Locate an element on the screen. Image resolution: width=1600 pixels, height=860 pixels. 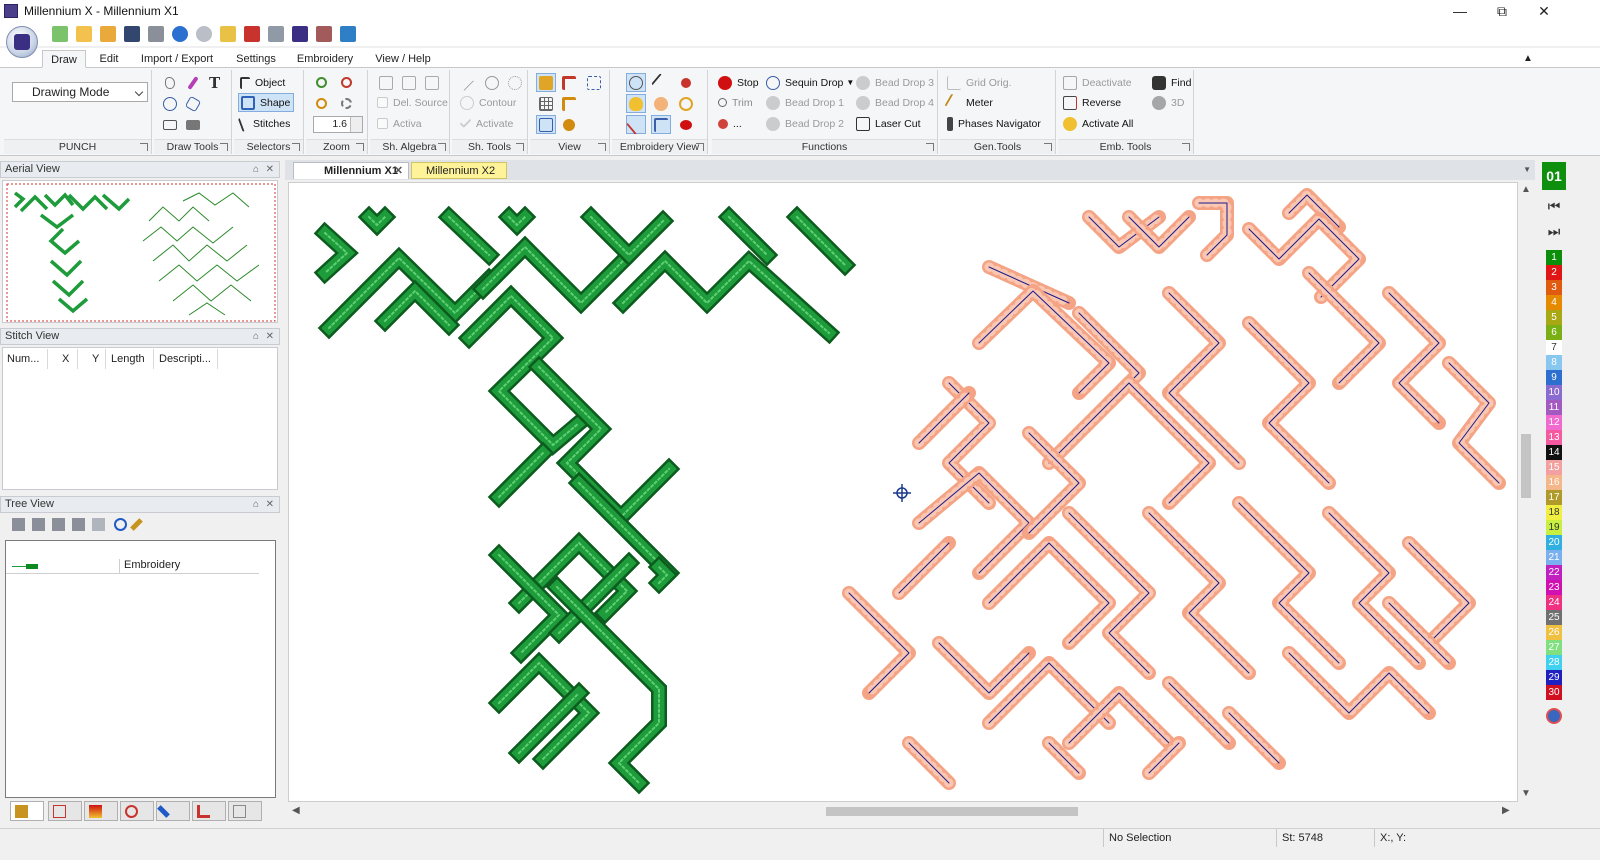
color-swatch: 16 is located at coordinates (1554, 482).